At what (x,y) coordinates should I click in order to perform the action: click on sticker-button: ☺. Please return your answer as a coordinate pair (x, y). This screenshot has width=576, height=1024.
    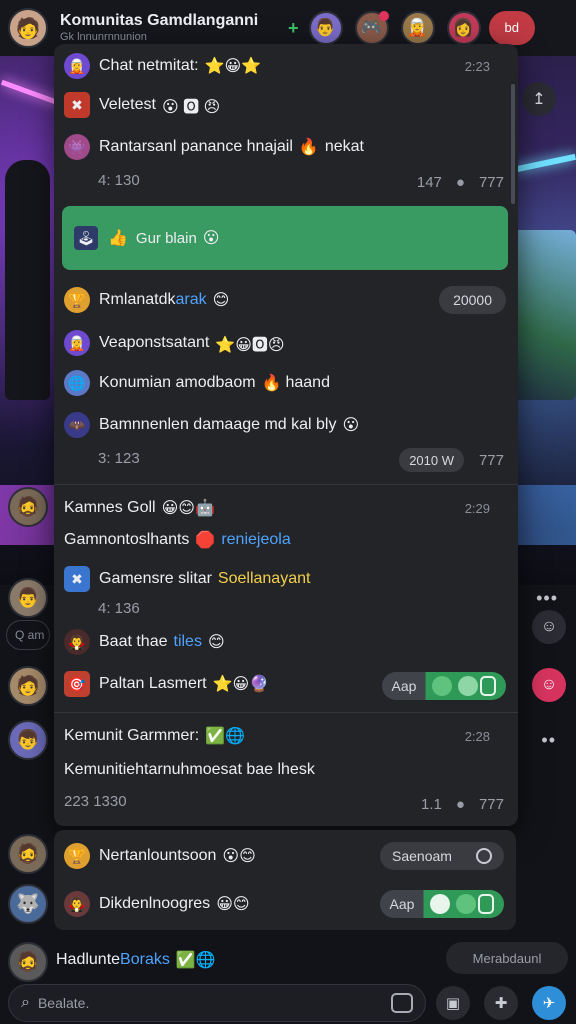
    Looking at the image, I should click on (549, 627).